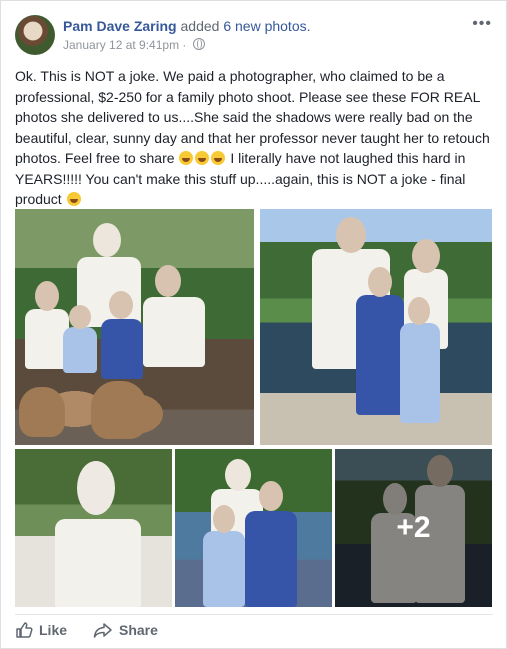 The height and width of the screenshot is (649, 507). I want to click on ellipsis-icon: •••, so click(482, 24).